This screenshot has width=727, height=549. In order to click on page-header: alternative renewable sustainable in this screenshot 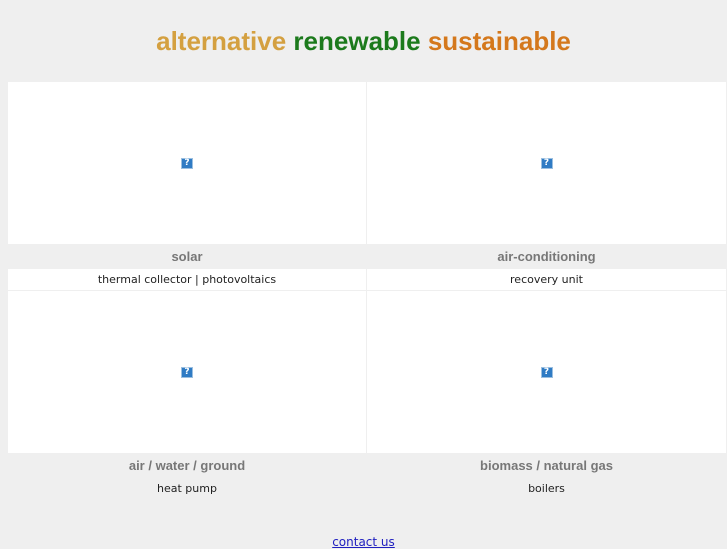, I will do `click(363, 41)`.